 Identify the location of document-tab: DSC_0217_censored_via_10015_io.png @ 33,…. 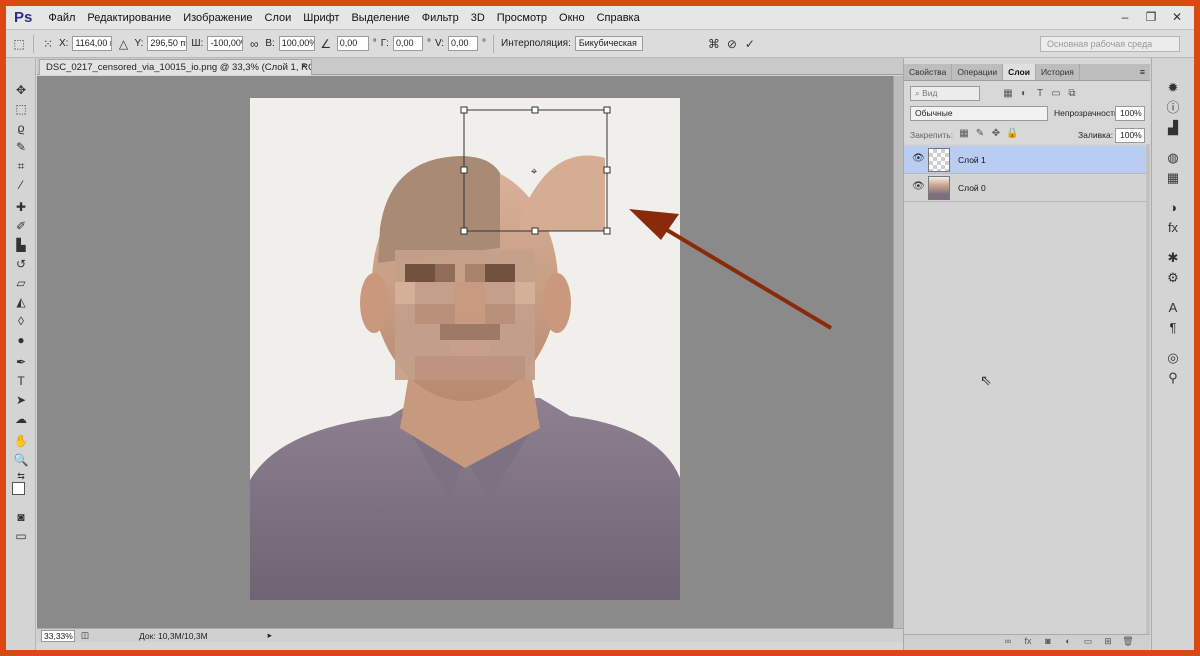
(175, 67).